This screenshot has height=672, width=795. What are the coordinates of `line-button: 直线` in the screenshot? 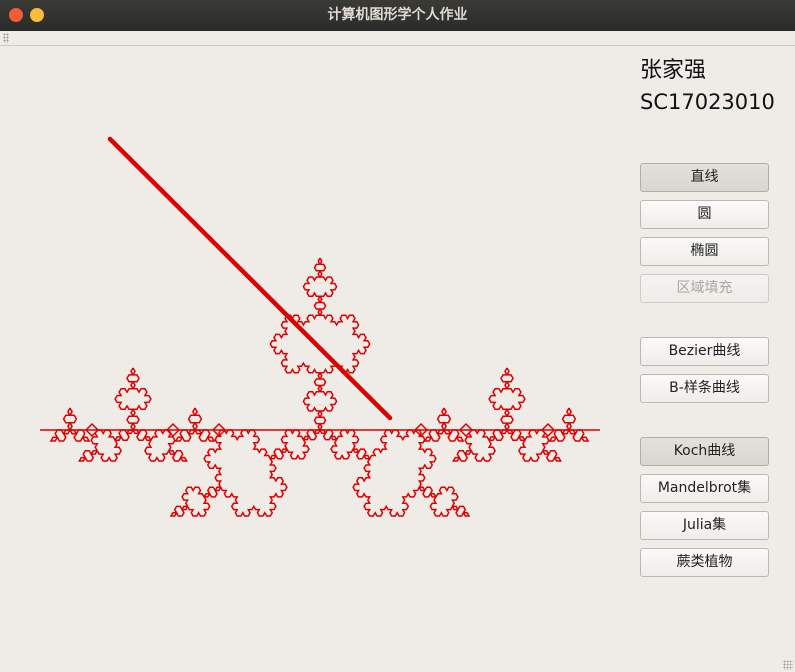 It's located at (704, 177).